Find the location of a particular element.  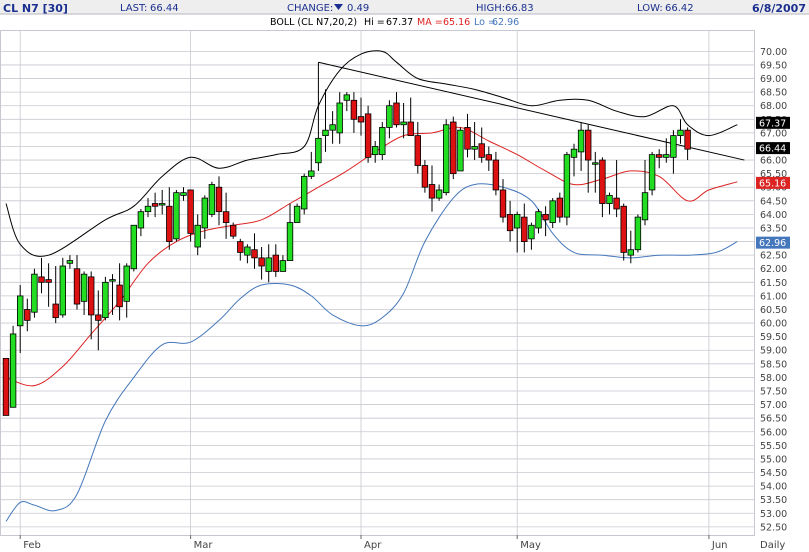

low-value: 66.42 is located at coordinates (679, 8).